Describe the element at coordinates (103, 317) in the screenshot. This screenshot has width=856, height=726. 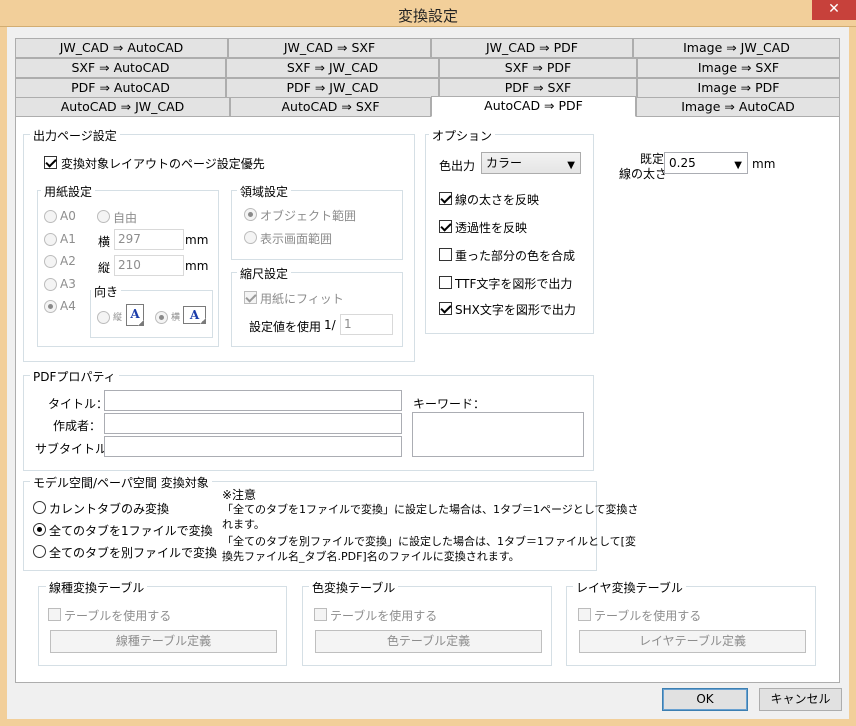
I see `orientation-portrait-radio` at that location.